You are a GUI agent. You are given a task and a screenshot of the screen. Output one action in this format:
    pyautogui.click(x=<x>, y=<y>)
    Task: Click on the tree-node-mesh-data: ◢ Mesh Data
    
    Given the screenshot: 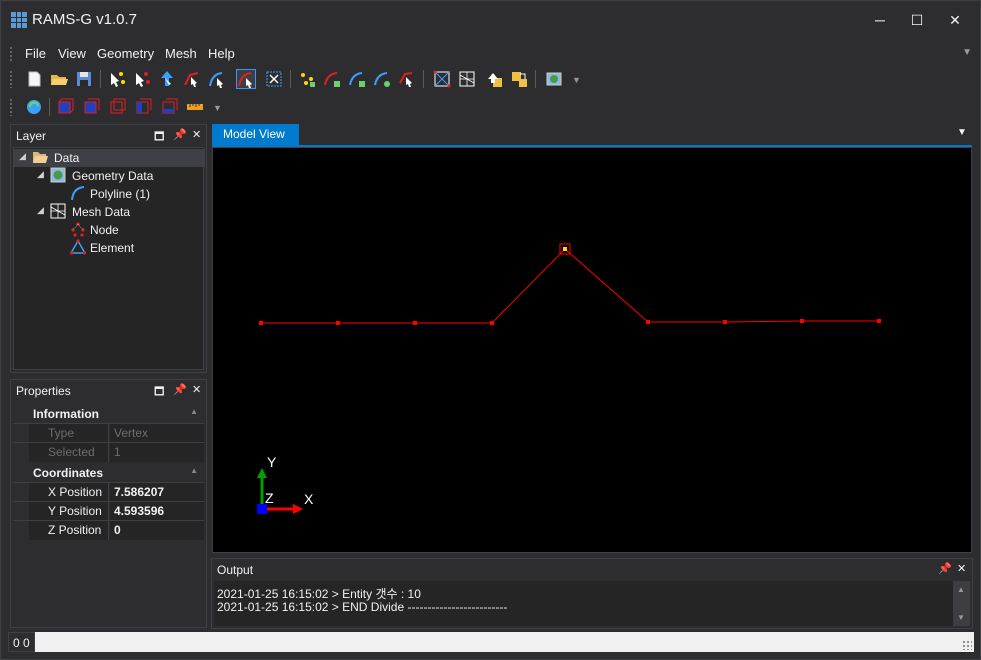 What is the action you would take?
    pyautogui.click(x=109, y=212)
    